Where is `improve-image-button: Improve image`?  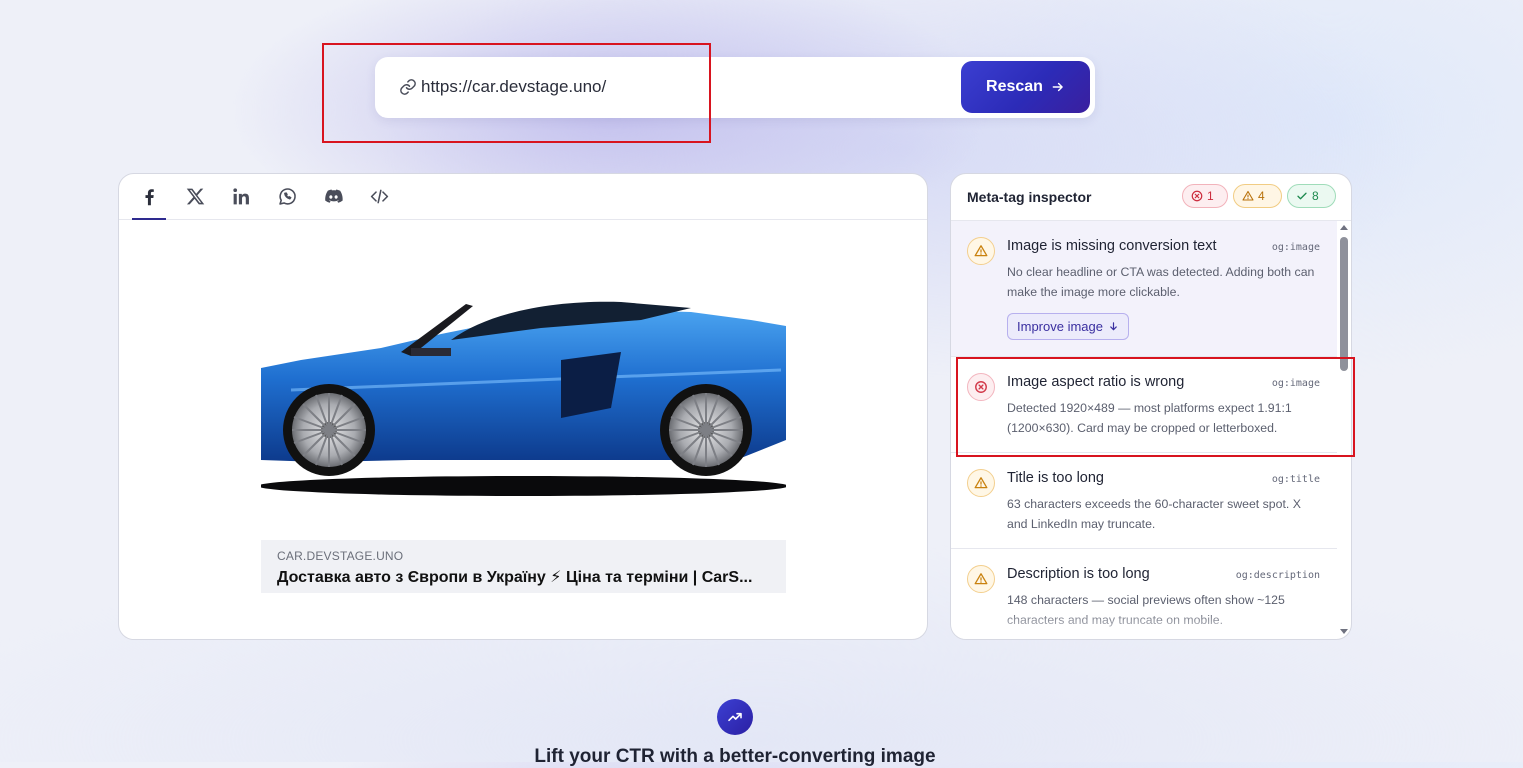 improve-image-button: Improve image is located at coordinates (1068, 326).